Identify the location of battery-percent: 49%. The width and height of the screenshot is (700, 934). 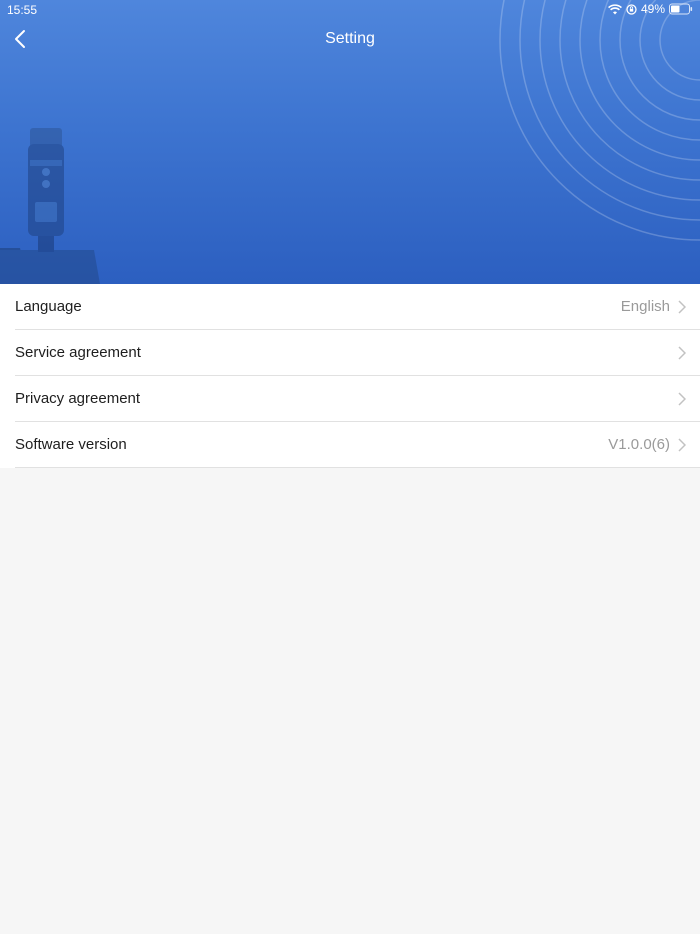
(652, 9).